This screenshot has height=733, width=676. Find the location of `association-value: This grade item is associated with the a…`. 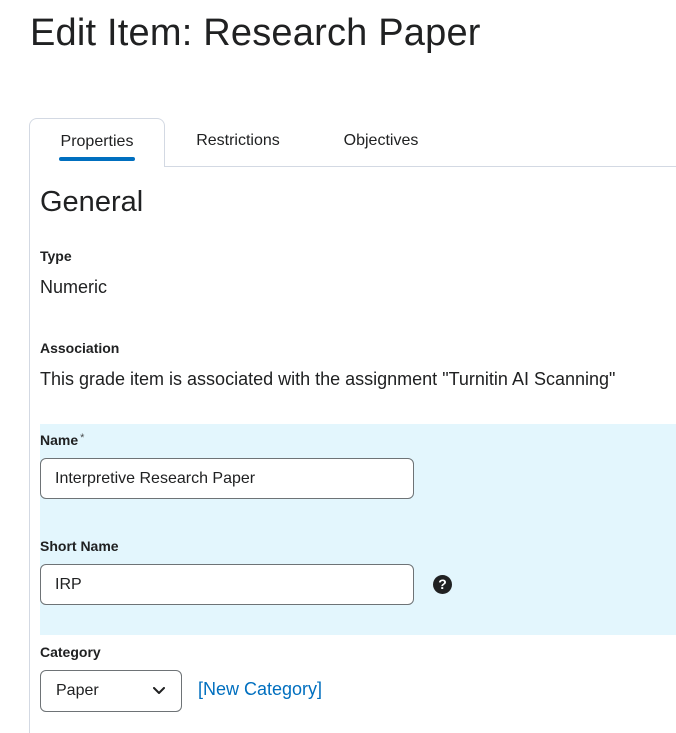

association-value: This grade item is associated with the a… is located at coordinates (328, 379).